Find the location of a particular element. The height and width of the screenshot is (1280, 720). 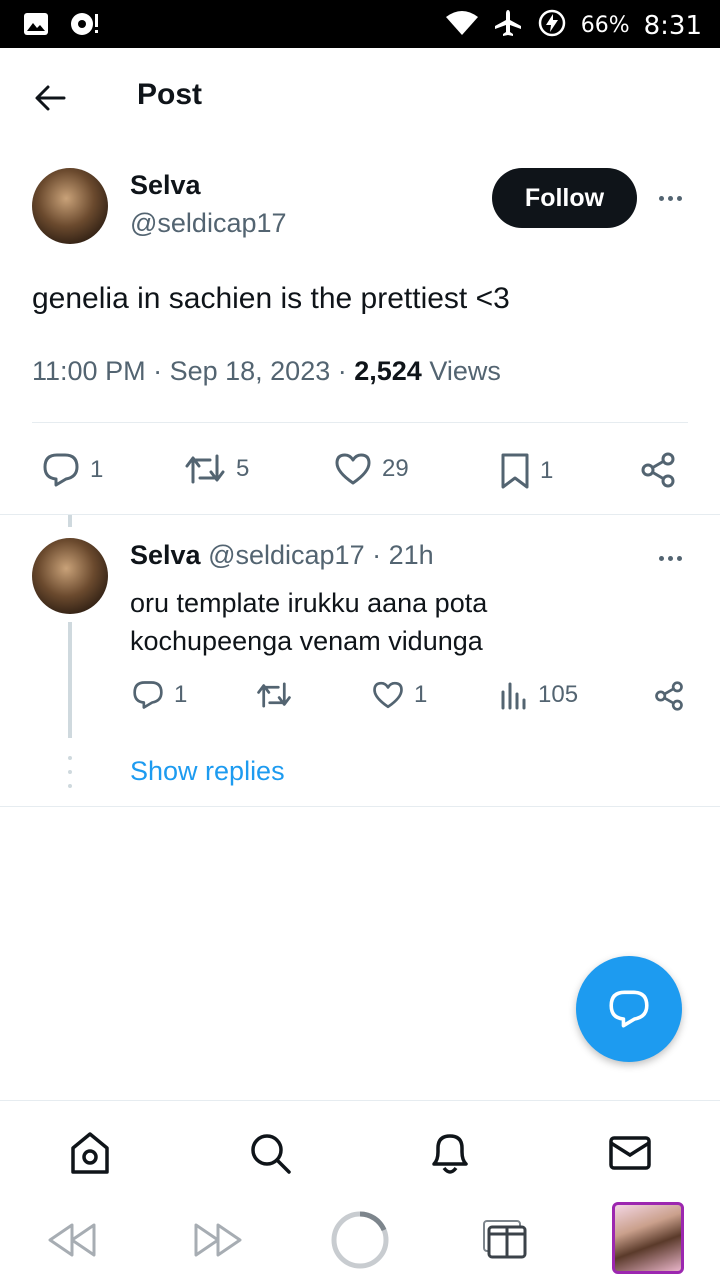

bookmark-icon is located at coordinates (515, 471).